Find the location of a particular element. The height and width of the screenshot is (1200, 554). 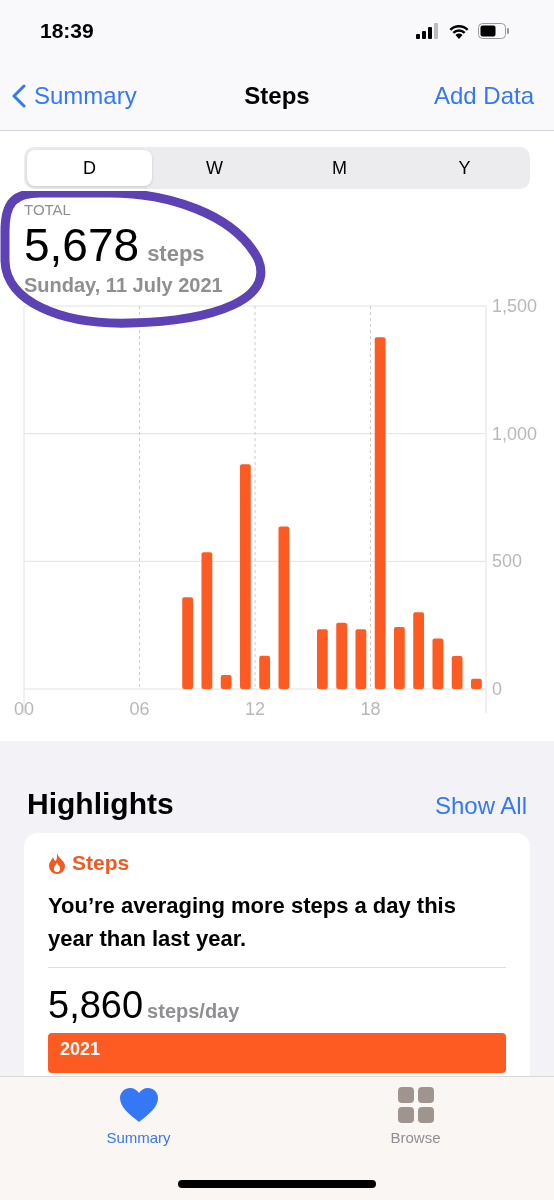

total-caption: TOTAL is located at coordinates (48, 209).